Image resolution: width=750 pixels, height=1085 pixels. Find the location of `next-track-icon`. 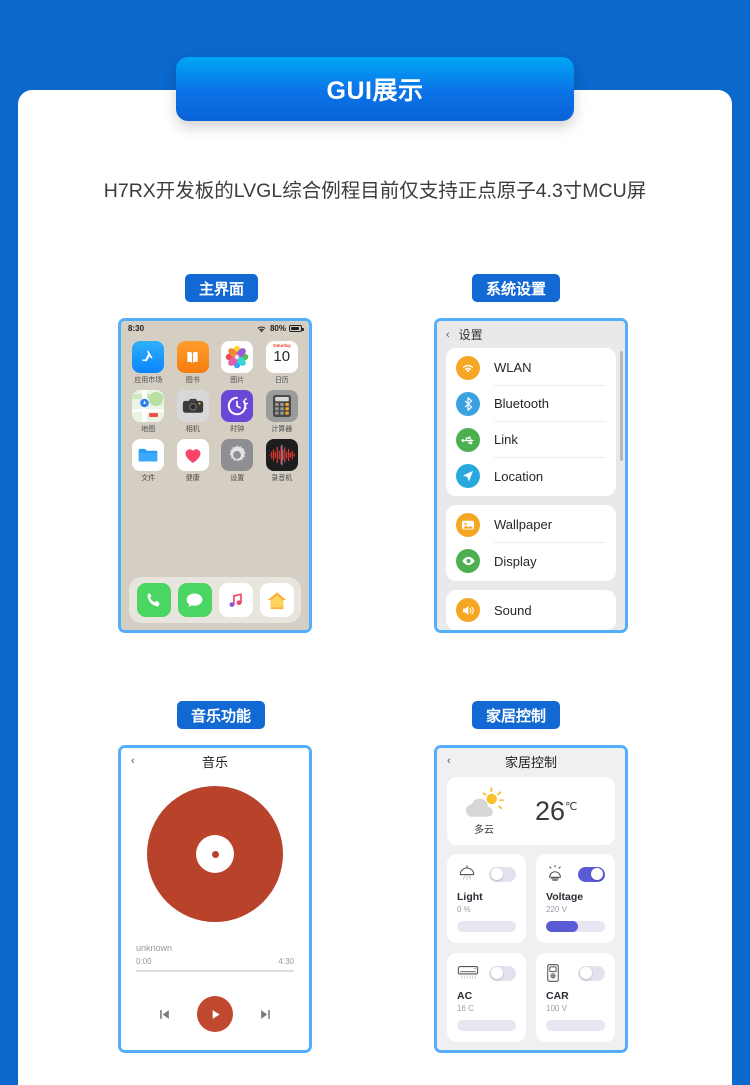

next-track-icon is located at coordinates (265, 1014).